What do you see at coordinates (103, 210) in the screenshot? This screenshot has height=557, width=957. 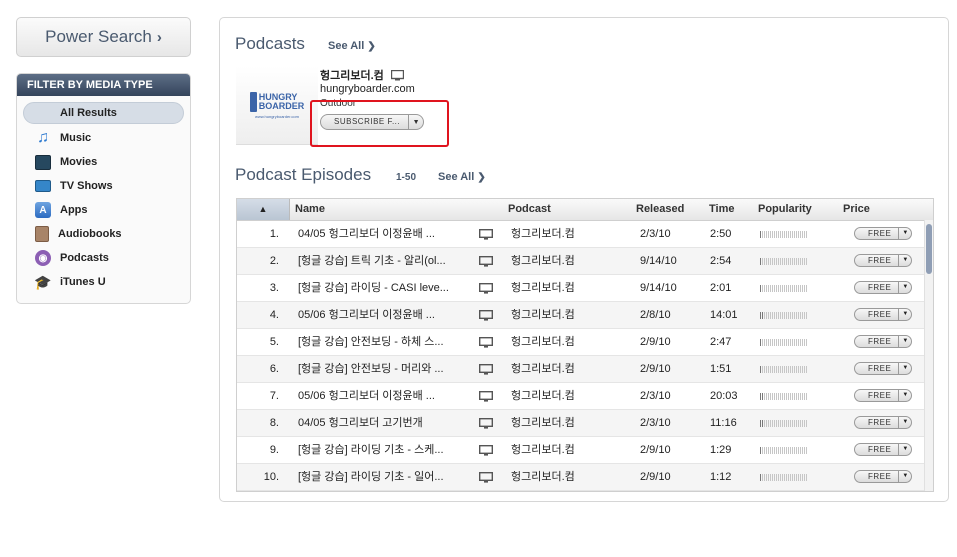 I see `filter-item-apps: A Apps` at bounding box center [103, 210].